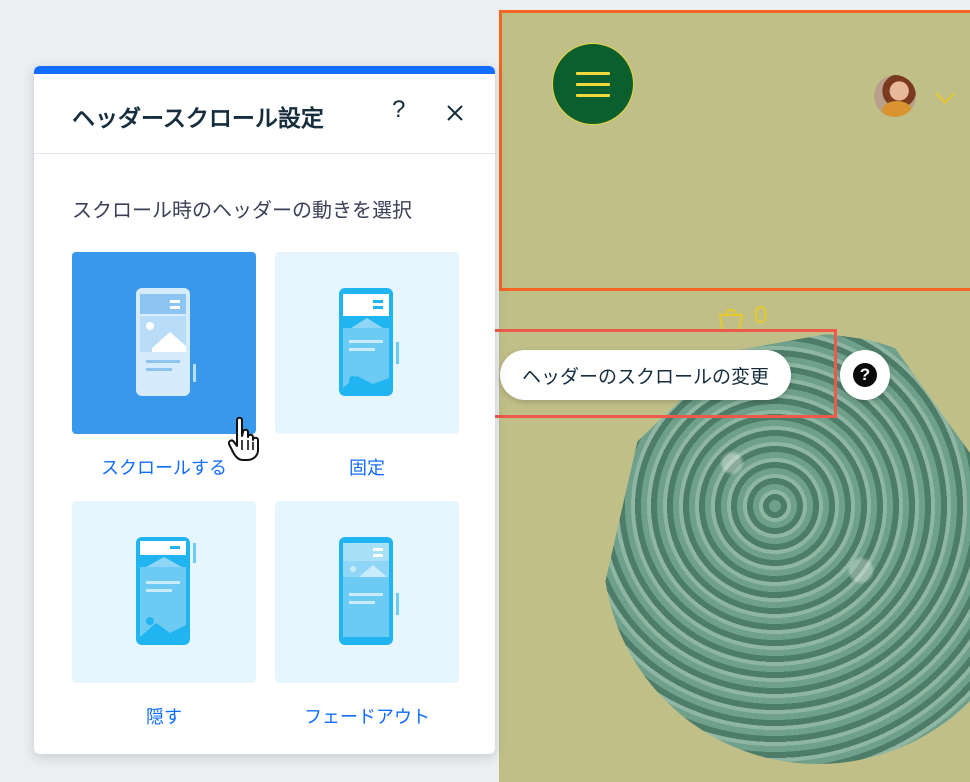  What do you see at coordinates (398, 110) in the screenshot?
I see `help-icon: ?` at bounding box center [398, 110].